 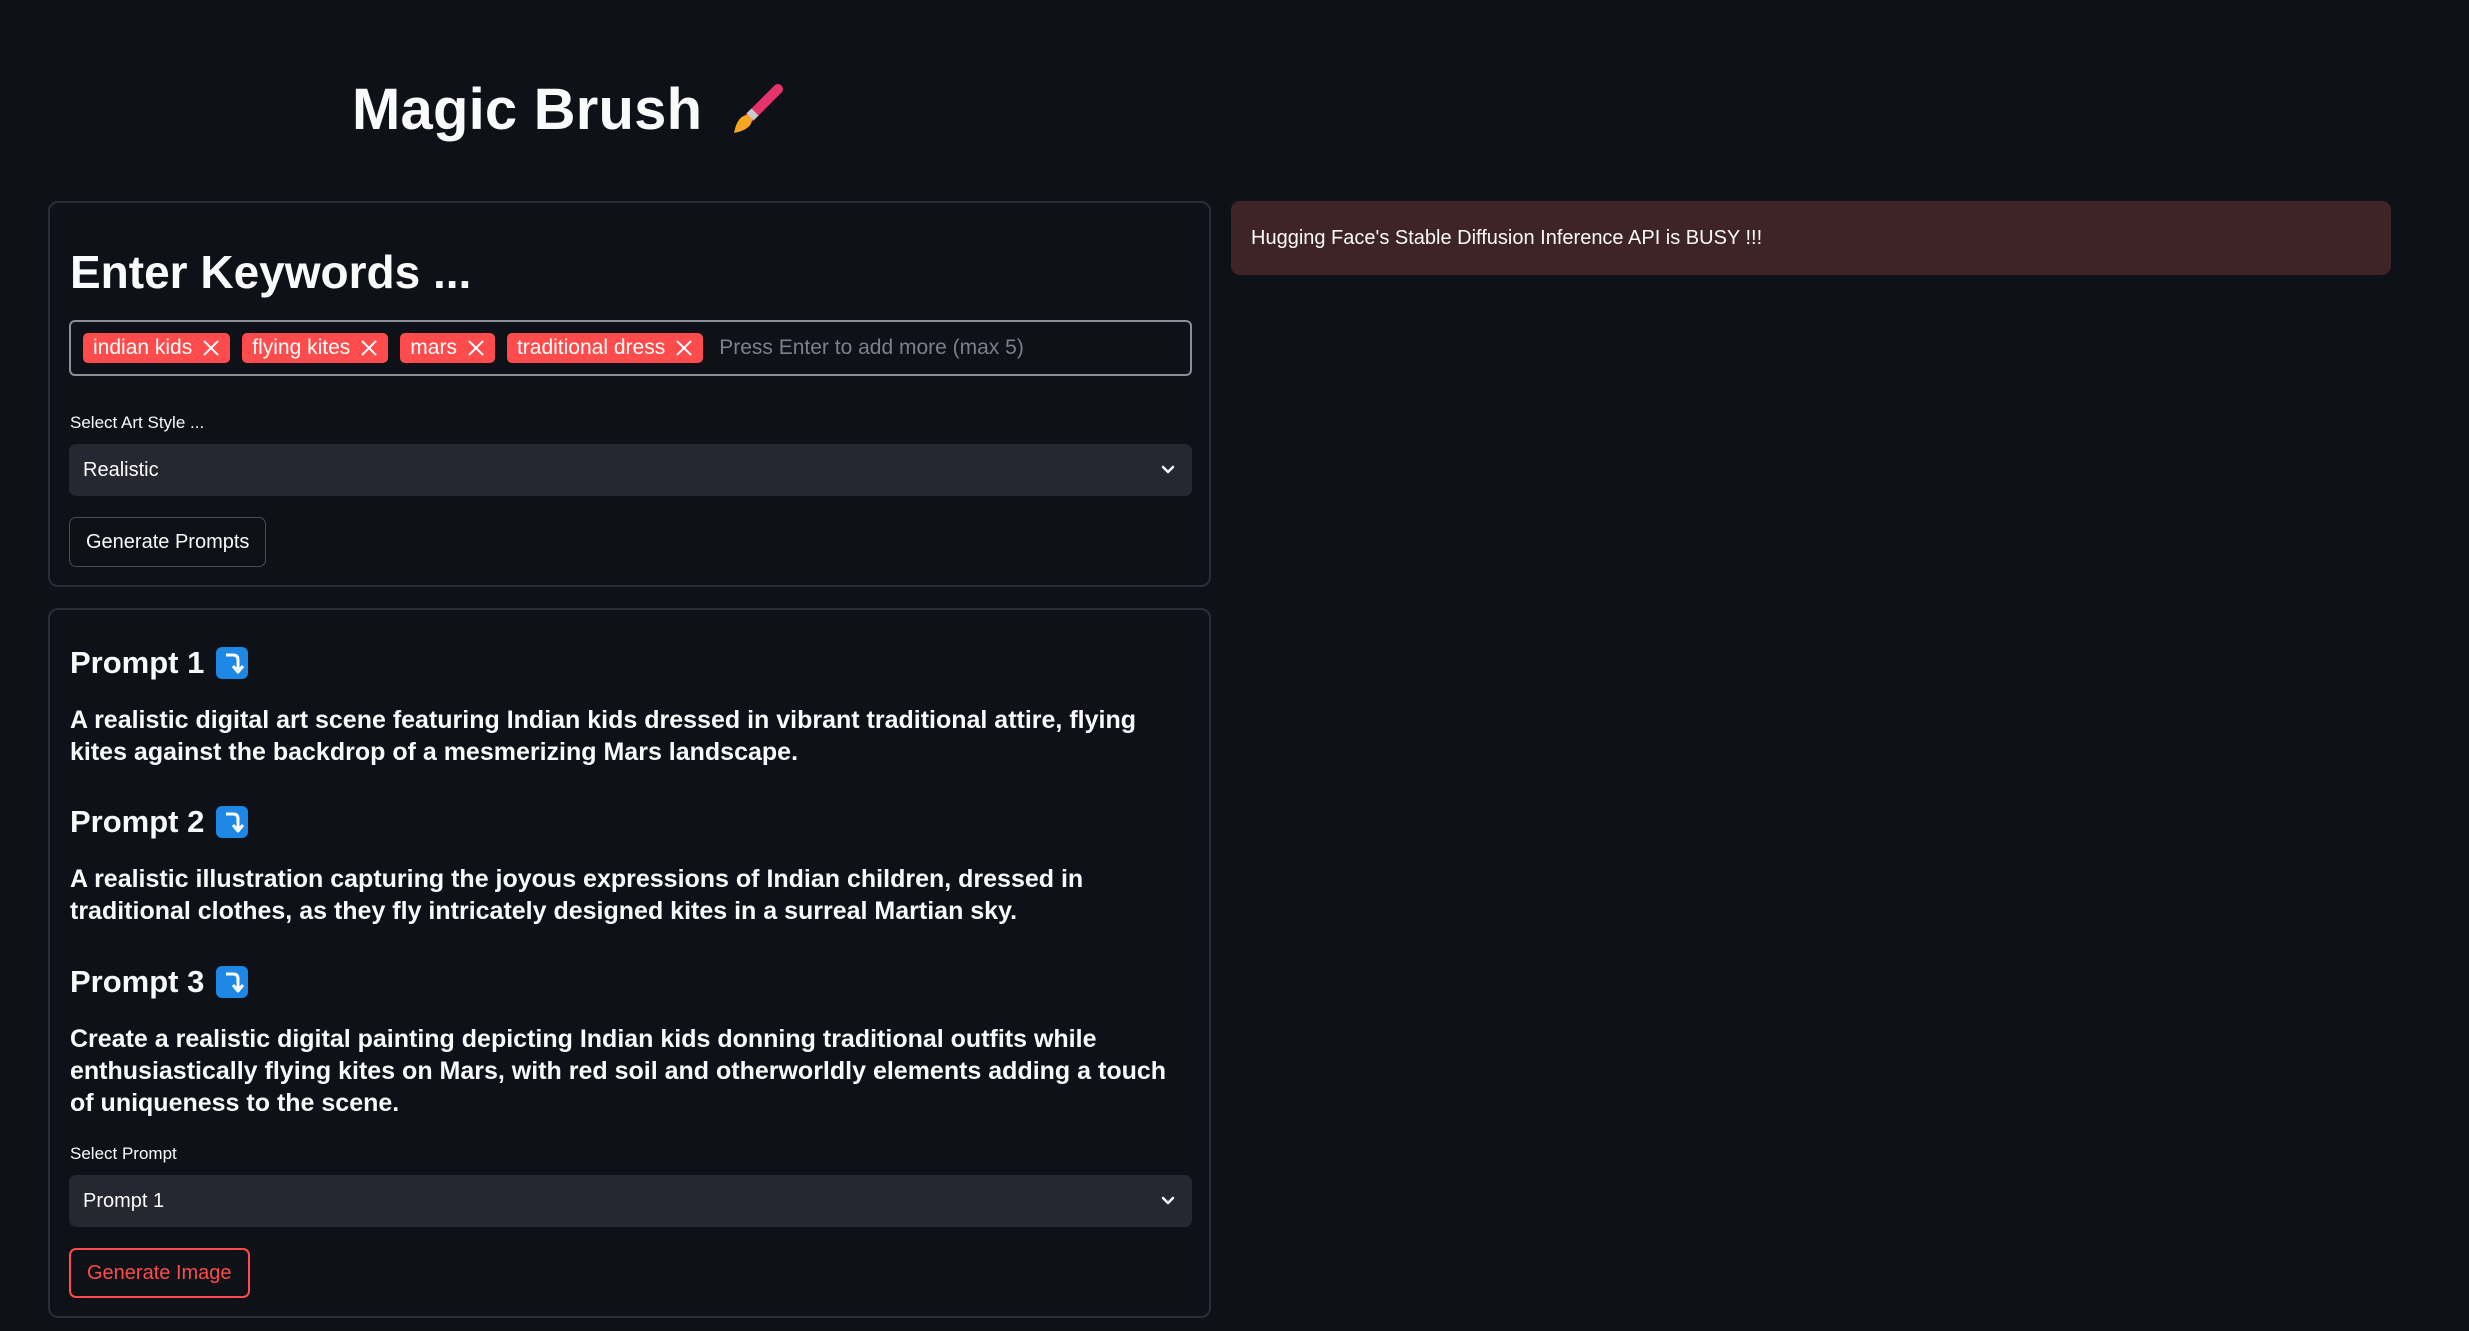 I want to click on select-prompt-label: Select Prompt, so click(x=123, y=1153).